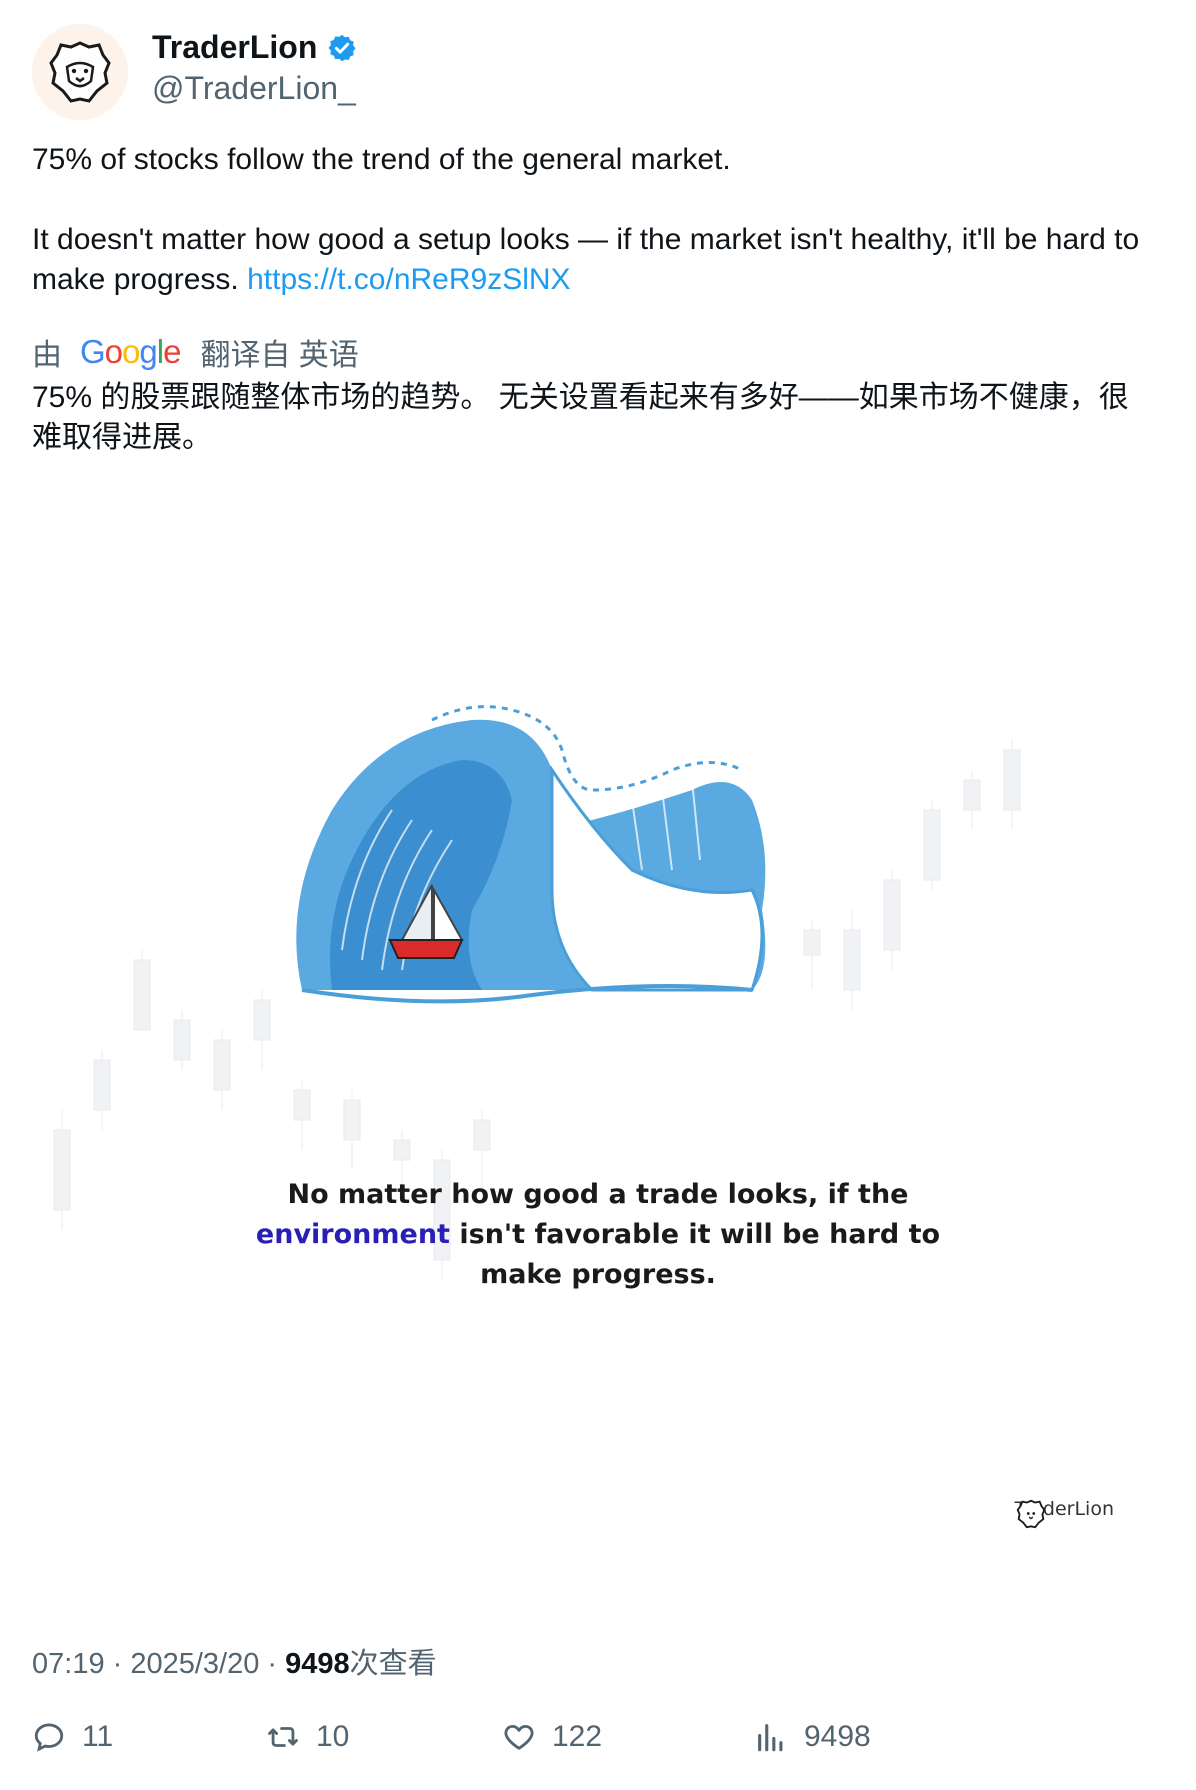  What do you see at coordinates (393, 1664) in the screenshot?
I see `view-label: 次查看` at bounding box center [393, 1664].